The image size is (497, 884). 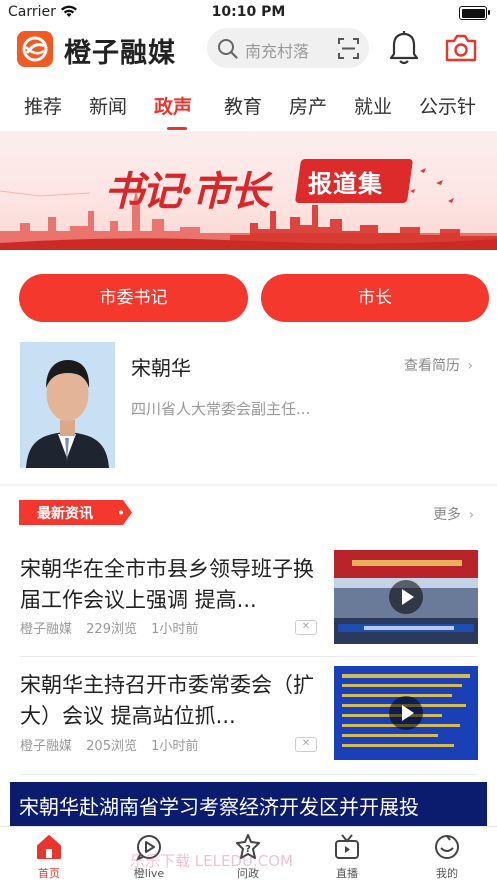 I want to click on news-item-meta: 橙子融媒 229浏览 1小时前, so click(x=114, y=627).